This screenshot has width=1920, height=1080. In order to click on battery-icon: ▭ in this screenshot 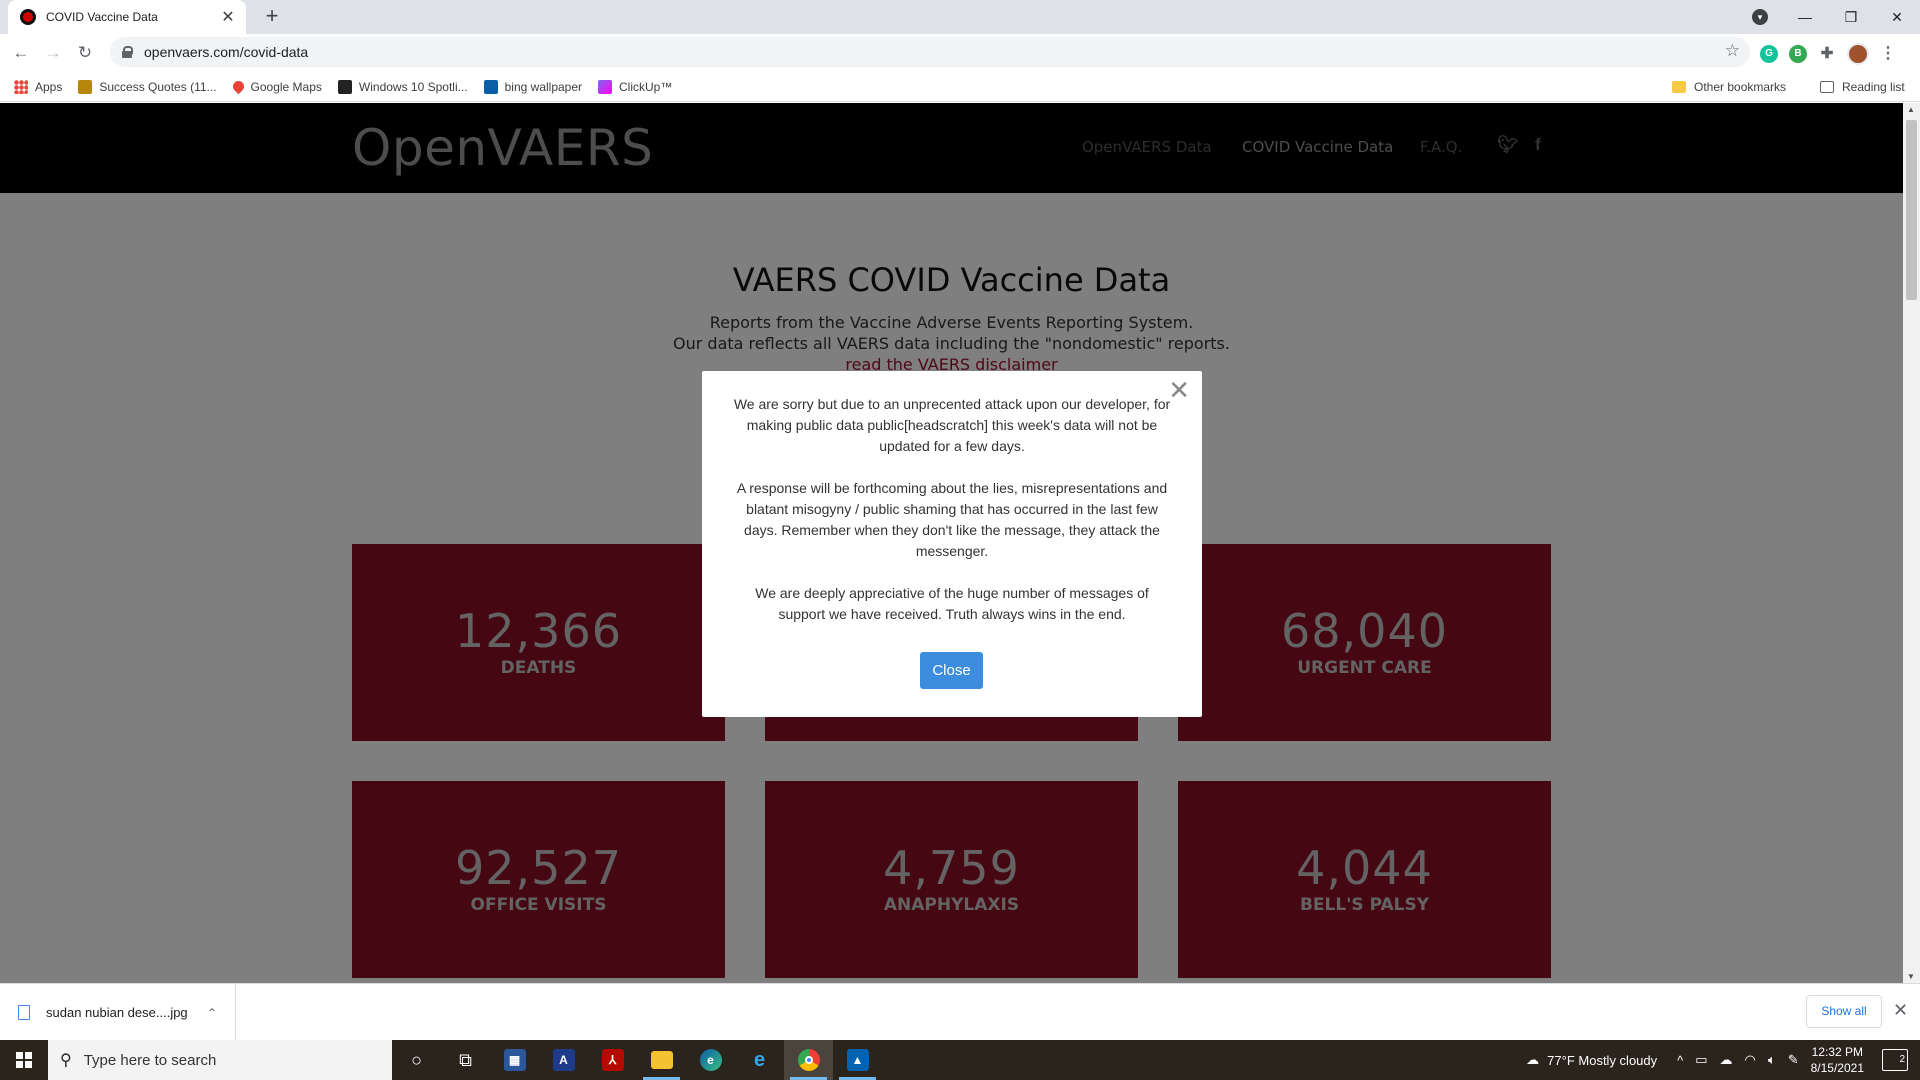, I will do `click(1701, 1060)`.